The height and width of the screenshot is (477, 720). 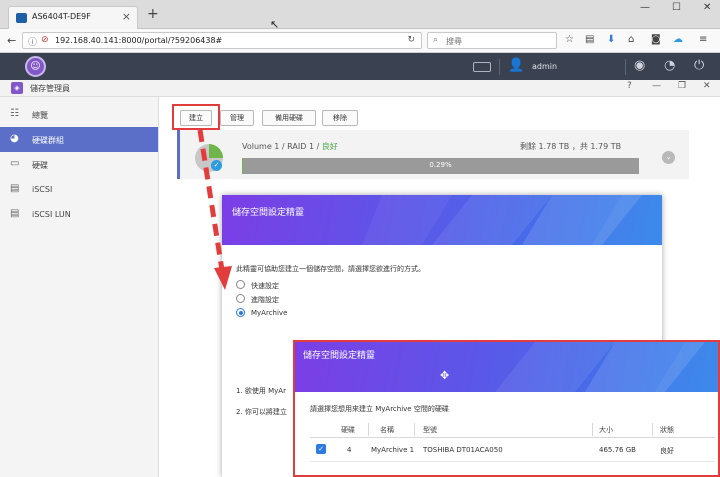 I want to click on column-header-name: 名稱, so click(x=387, y=430).